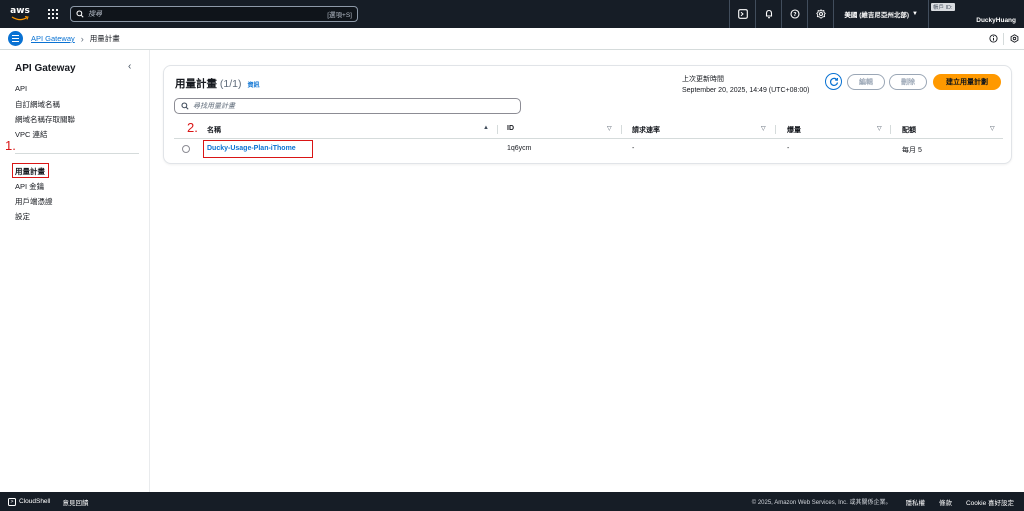 This screenshot has height=511, width=1024. What do you see at coordinates (788, 148) in the screenshot?
I see `usage-plan-burst: -` at bounding box center [788, 148].